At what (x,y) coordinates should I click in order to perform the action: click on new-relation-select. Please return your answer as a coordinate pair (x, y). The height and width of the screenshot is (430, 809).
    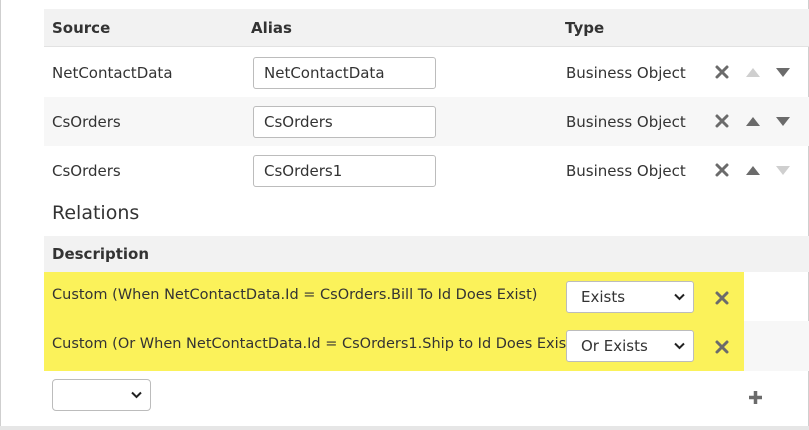
    Looking at the image, I should click on (101, 395).